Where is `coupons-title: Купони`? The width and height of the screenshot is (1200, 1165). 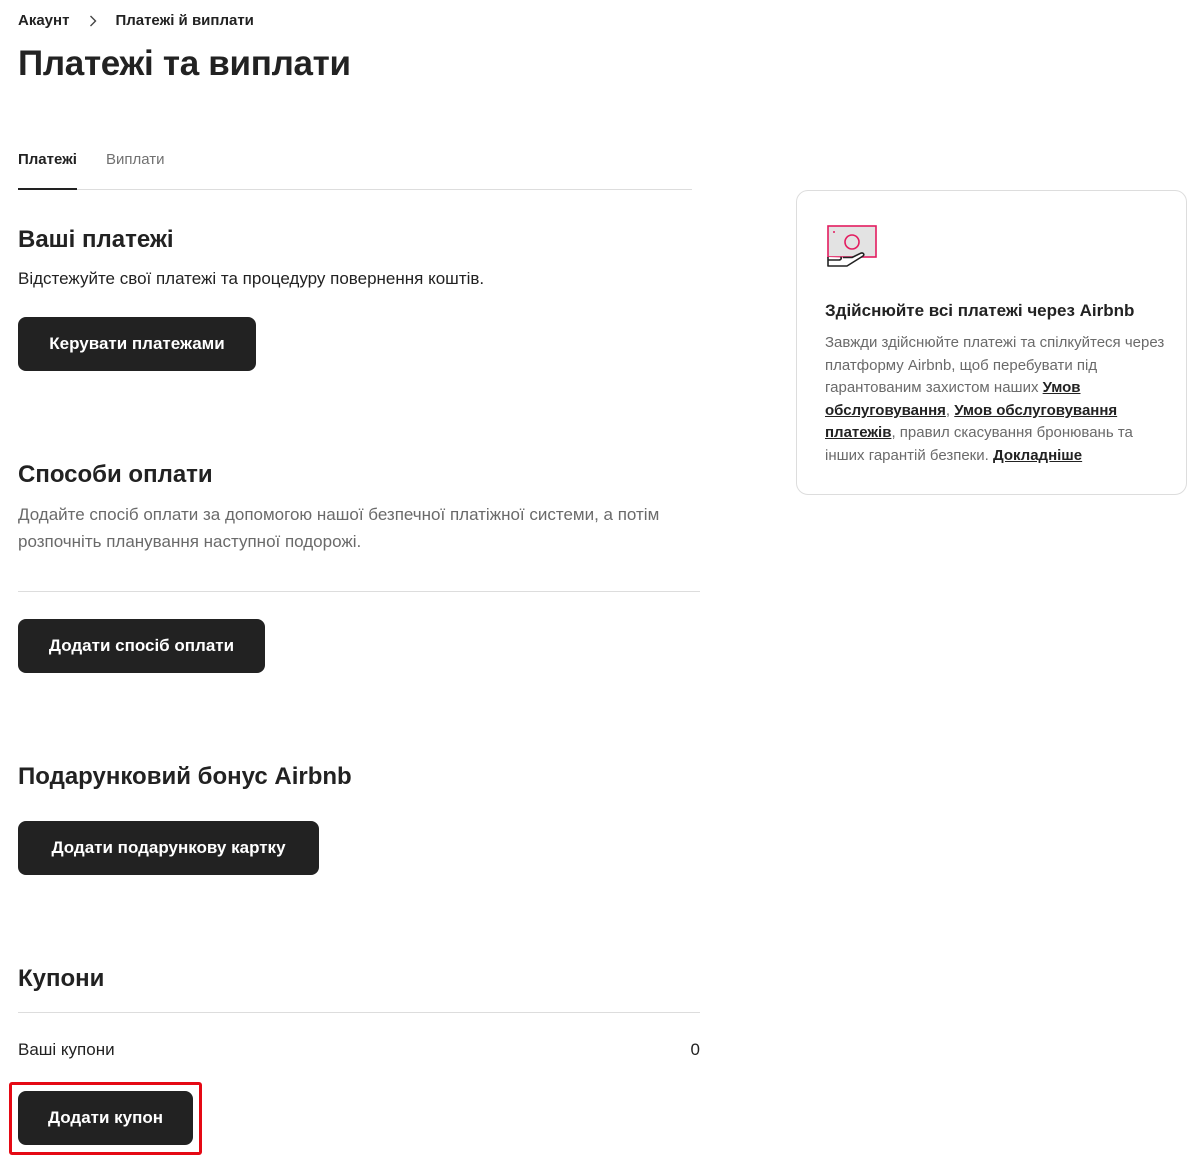 coupons-title: Купони is located at coordinates (61, 978).